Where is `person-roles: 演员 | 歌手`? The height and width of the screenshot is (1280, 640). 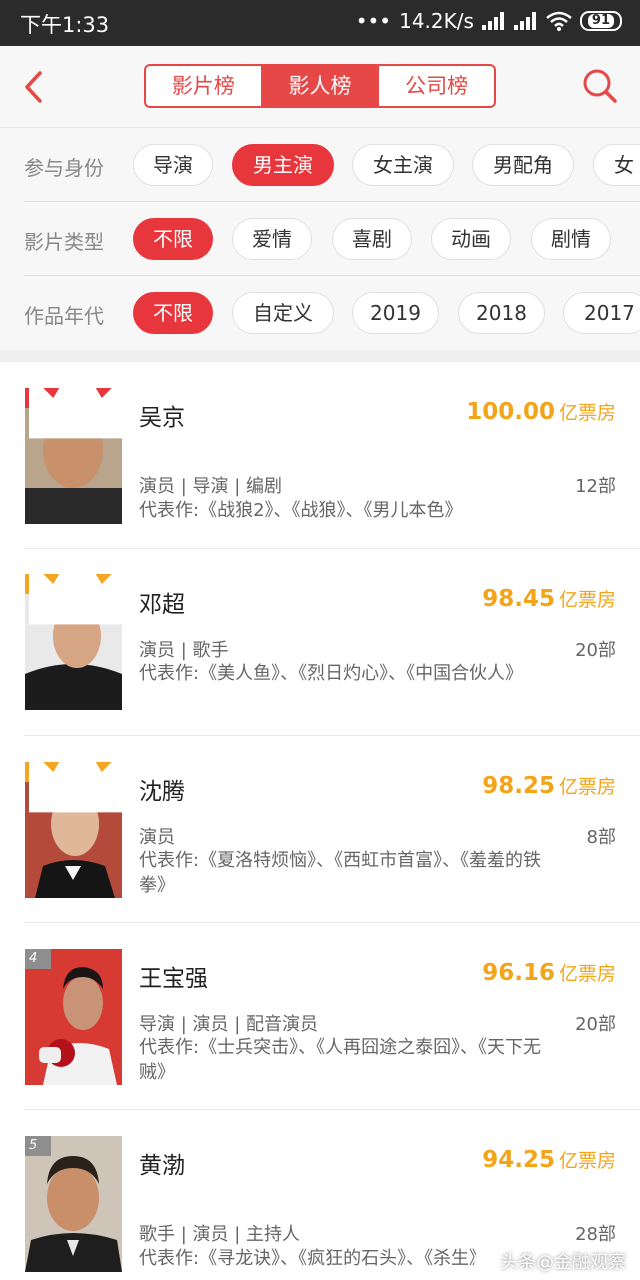
person-roles: 演员 | 歌手 is located at coordinates (184, 650).